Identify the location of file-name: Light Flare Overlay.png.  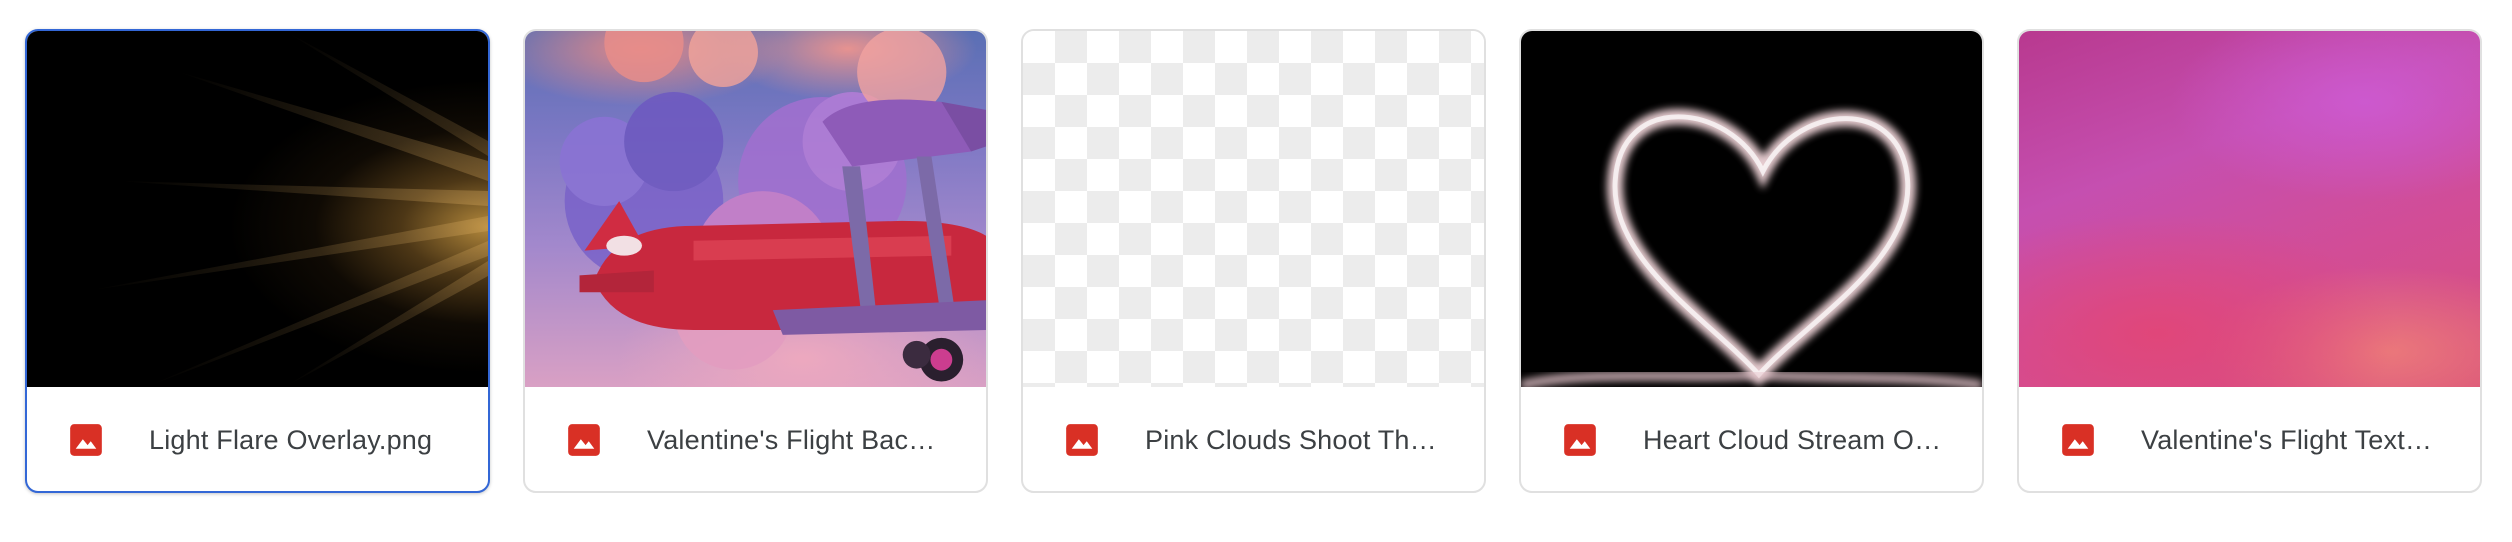
(291, 439).